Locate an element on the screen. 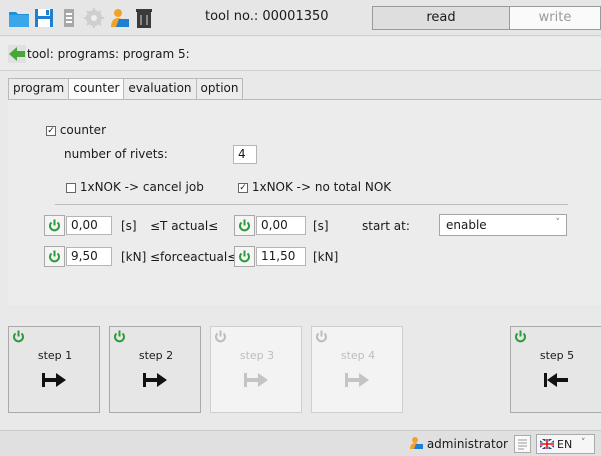  username: administrator is located at coordinates (467, 444).